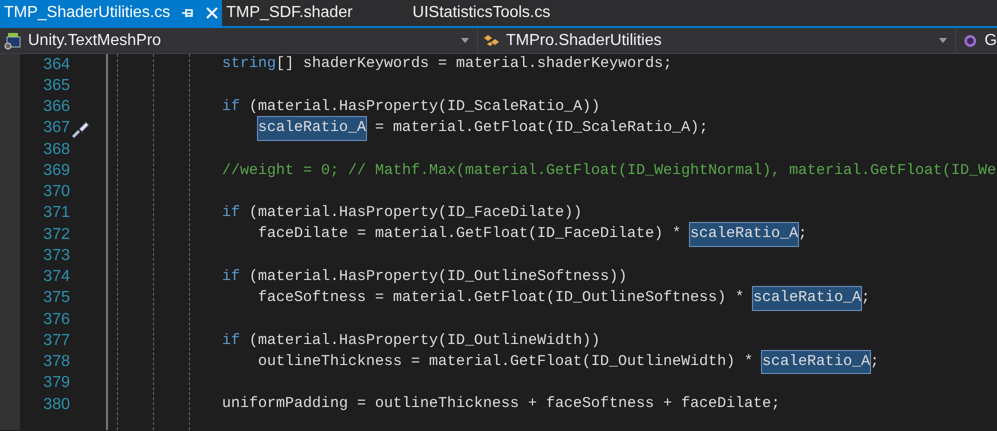  I want to click on line-number: 367, so click(56, 128).